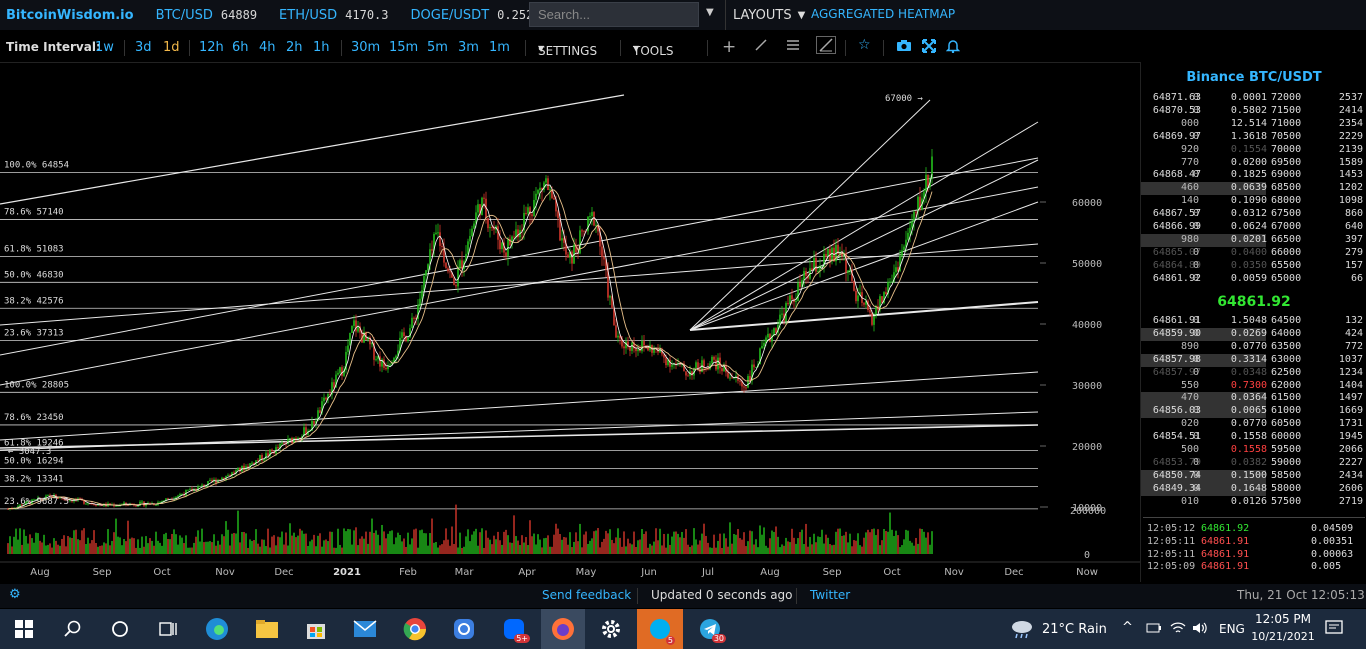  I want to click on search-icon, so click(72, 629).